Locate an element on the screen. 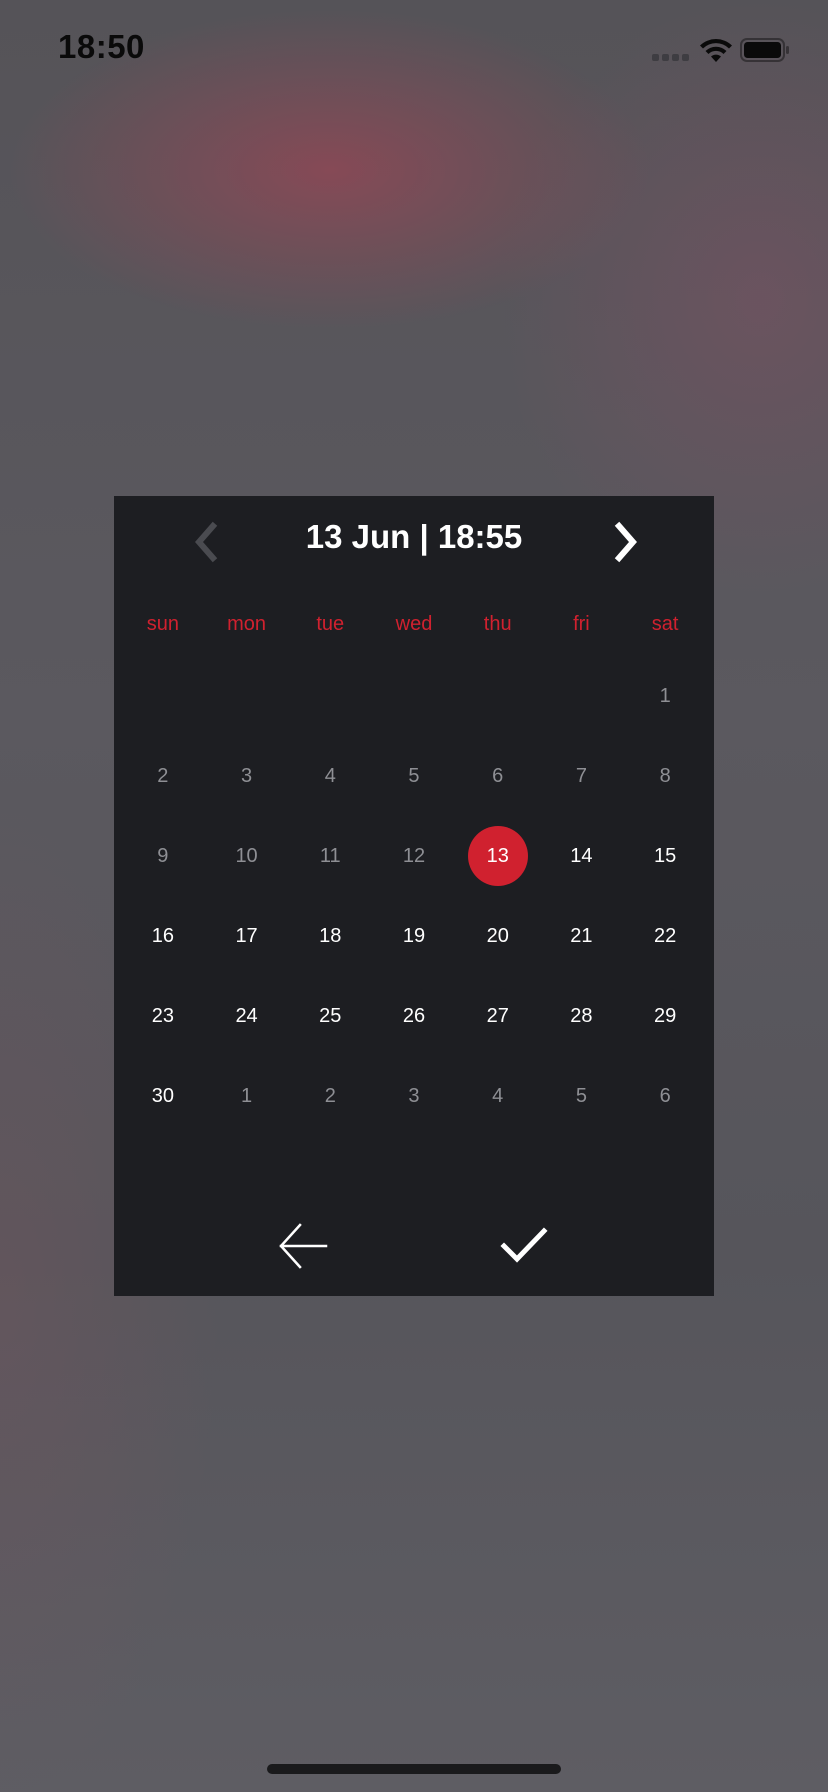 This screenshot has height=1792, width=828. calendar-day: 7 is located at coordinates (582, 776).